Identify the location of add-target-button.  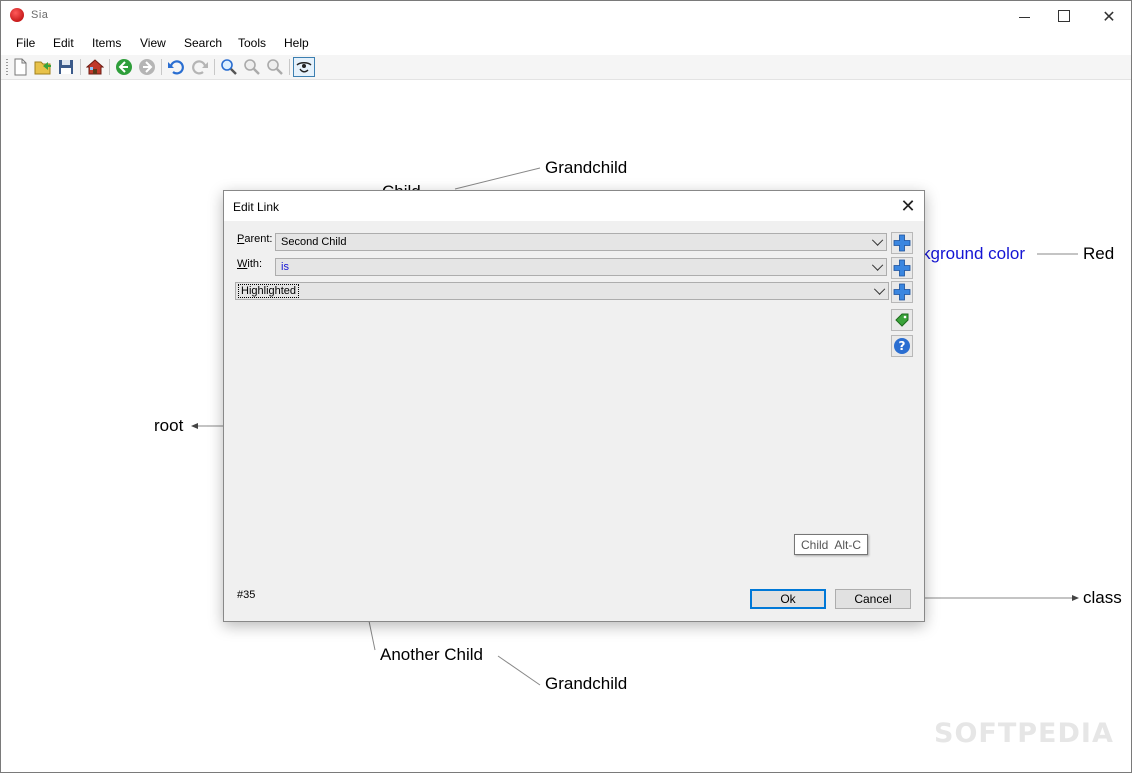
(902, 292).